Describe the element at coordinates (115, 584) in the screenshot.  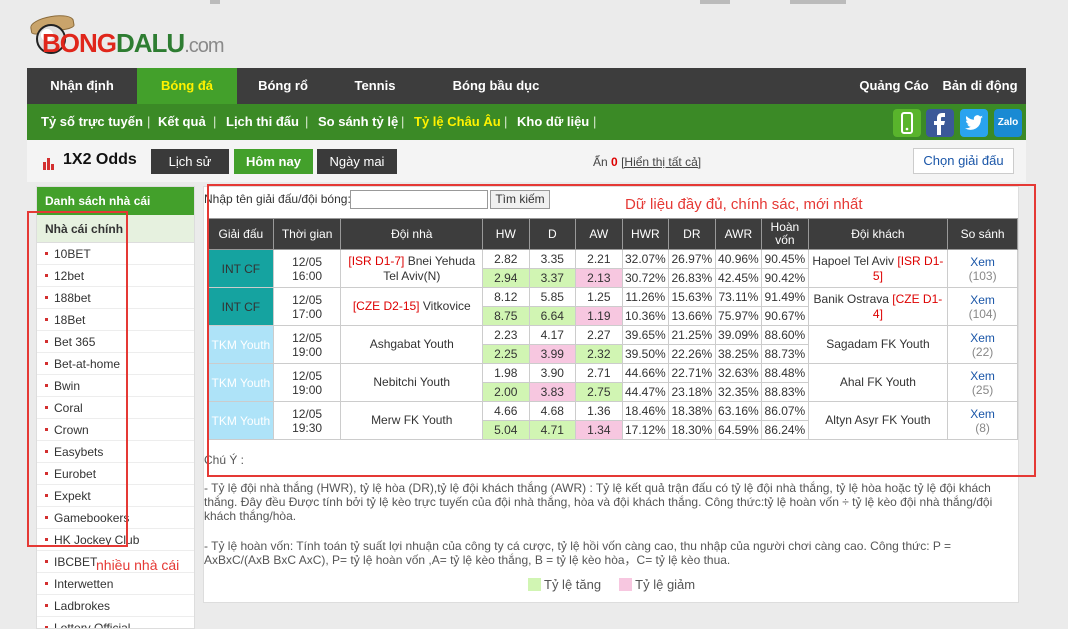
I see `bookmaker-item: Interwetten` at that location.